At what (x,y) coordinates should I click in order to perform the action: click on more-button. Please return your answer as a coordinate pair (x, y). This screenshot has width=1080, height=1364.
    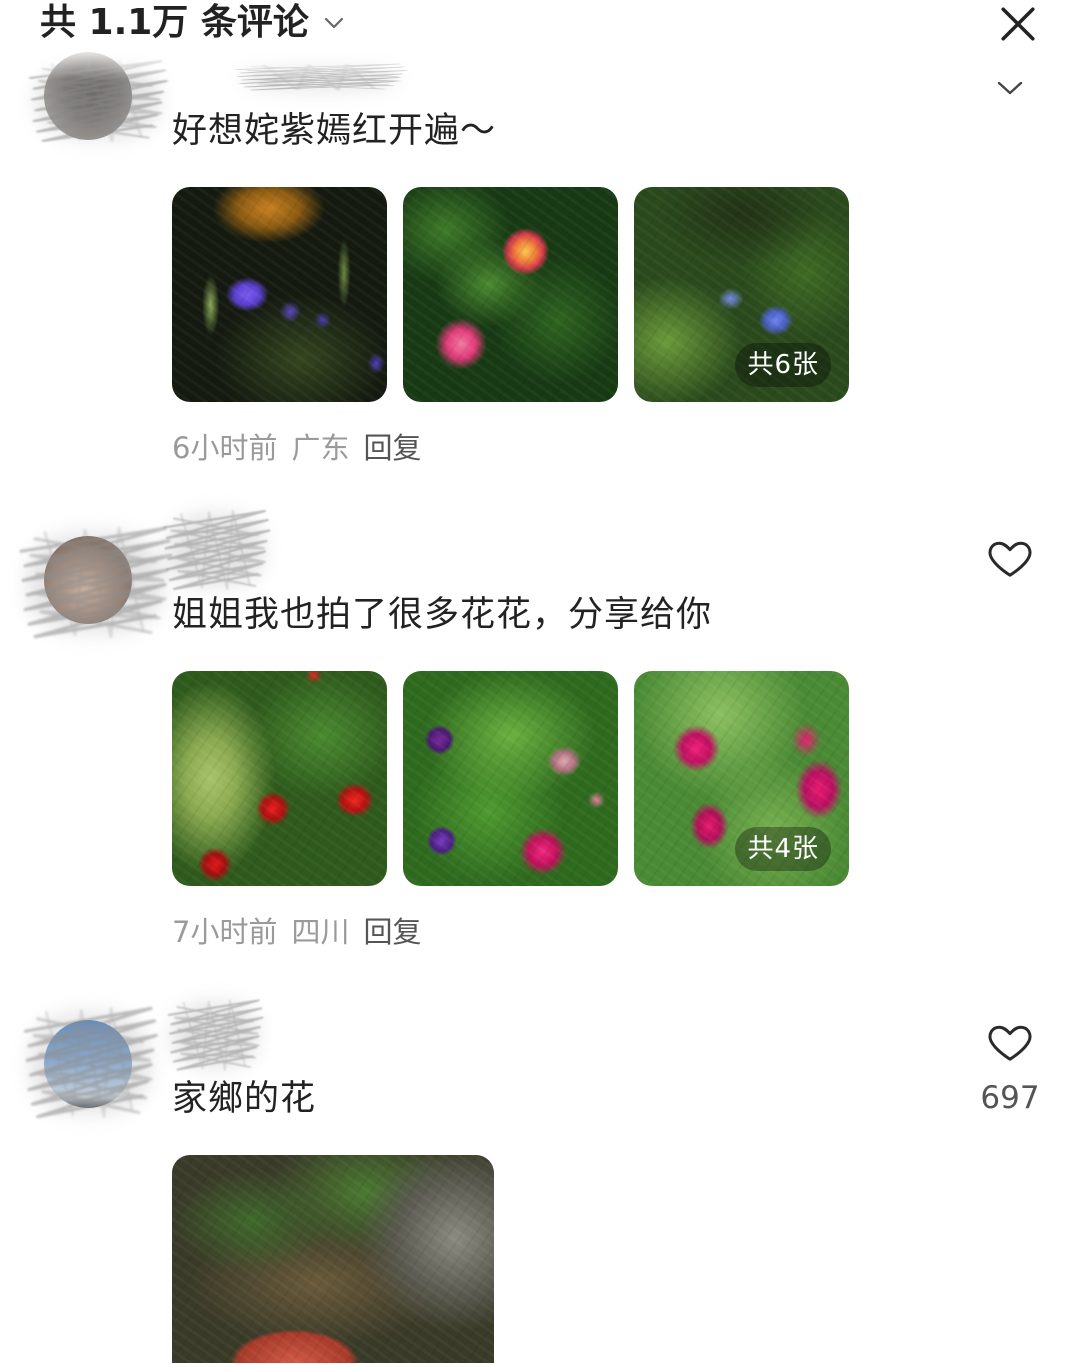
    Looking at the image, I should click on (1010, 88).